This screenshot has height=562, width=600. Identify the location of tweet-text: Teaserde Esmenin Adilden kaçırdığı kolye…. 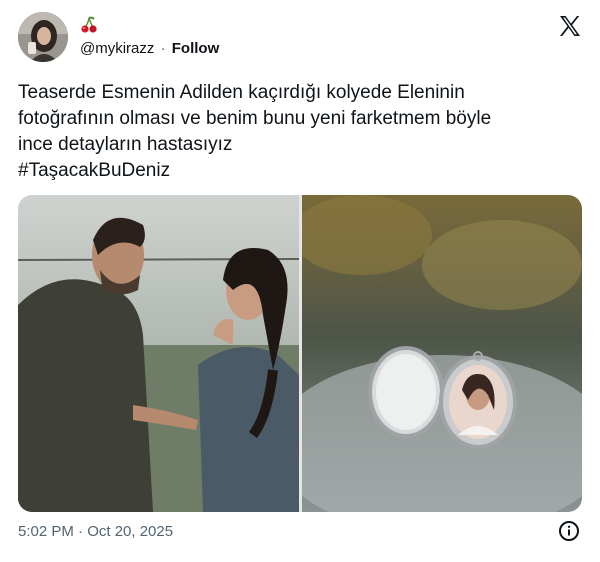
(255, 131).